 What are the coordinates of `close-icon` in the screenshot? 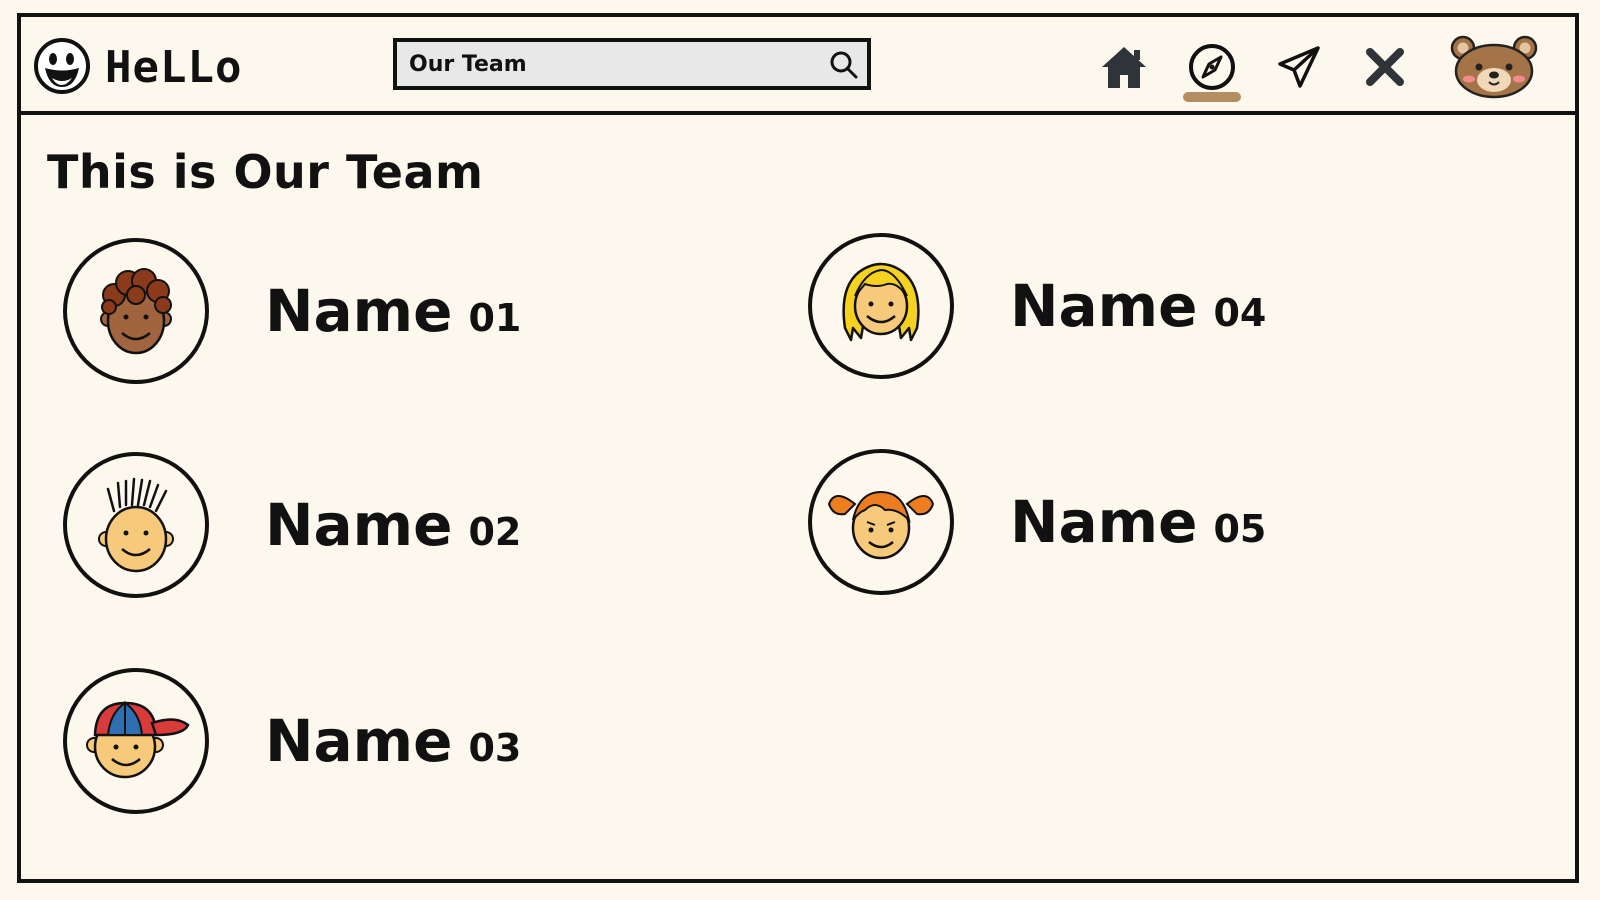 It's located at (1385, 67).